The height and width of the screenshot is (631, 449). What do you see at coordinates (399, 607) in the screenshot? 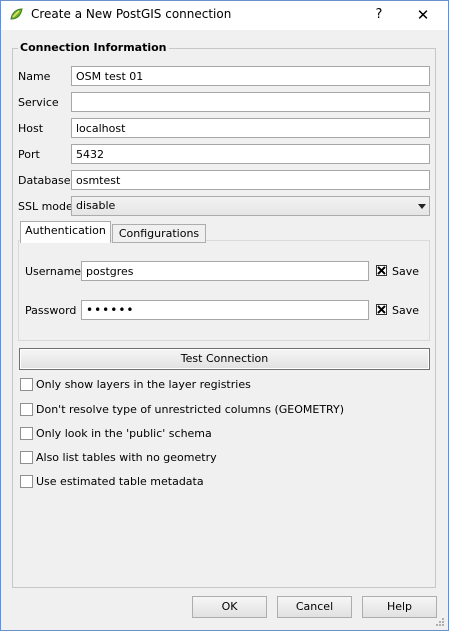
I see `help-button: Help` at bounding box center [399, 607].